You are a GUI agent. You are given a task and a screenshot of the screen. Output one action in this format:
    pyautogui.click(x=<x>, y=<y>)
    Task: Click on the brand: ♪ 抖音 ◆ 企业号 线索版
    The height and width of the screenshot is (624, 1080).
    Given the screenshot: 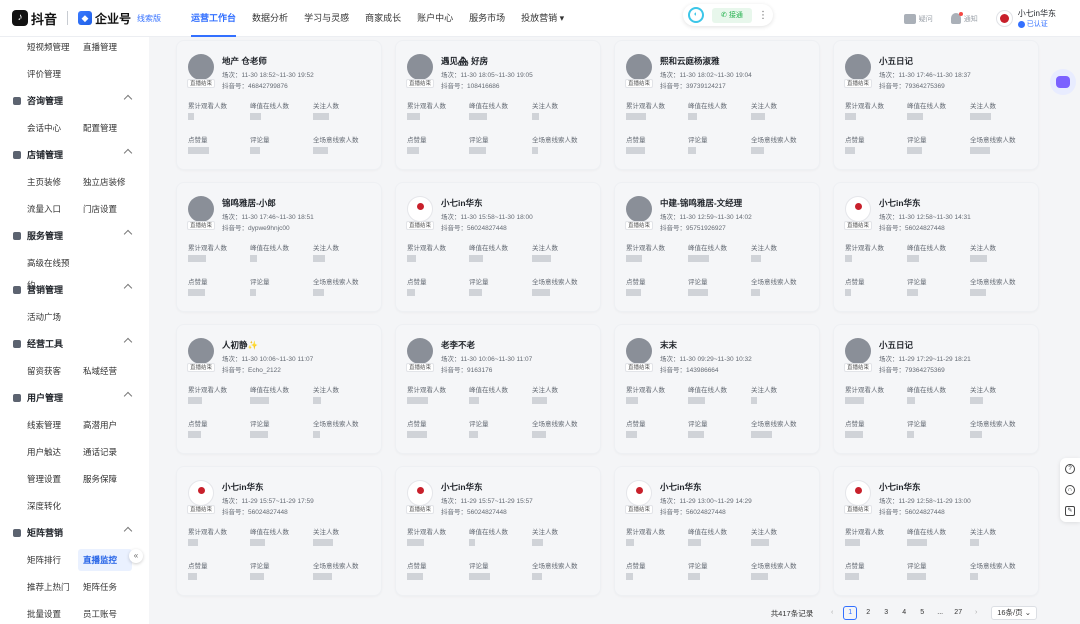 What is the action you would take?
    pyautogui.click(x=80, y=18)
    